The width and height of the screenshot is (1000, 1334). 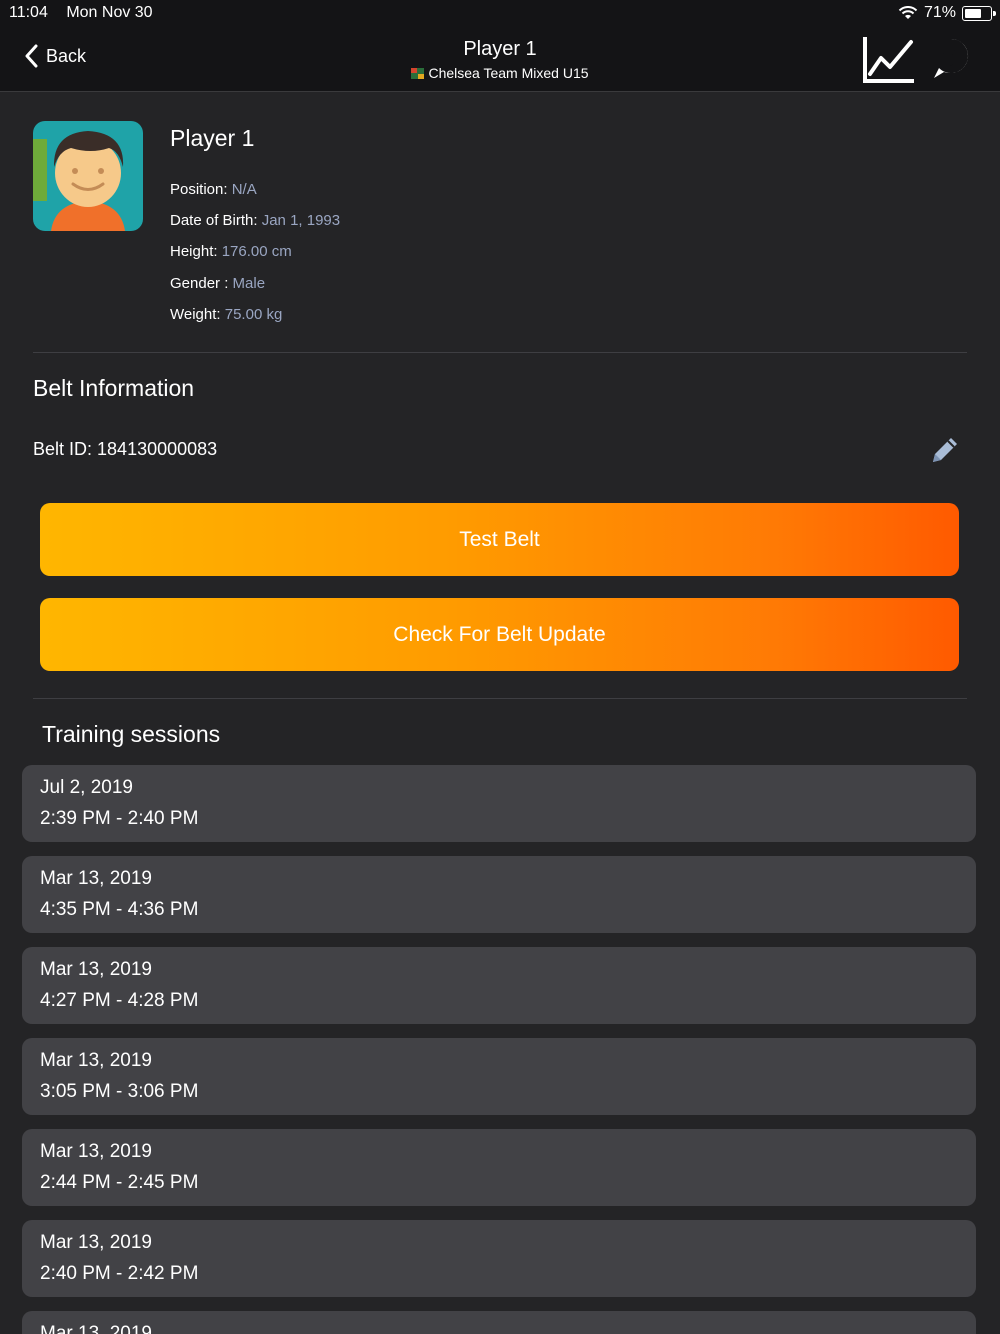 I want to click on belt-section-title: Belt Information, so click(x=114, y=388).